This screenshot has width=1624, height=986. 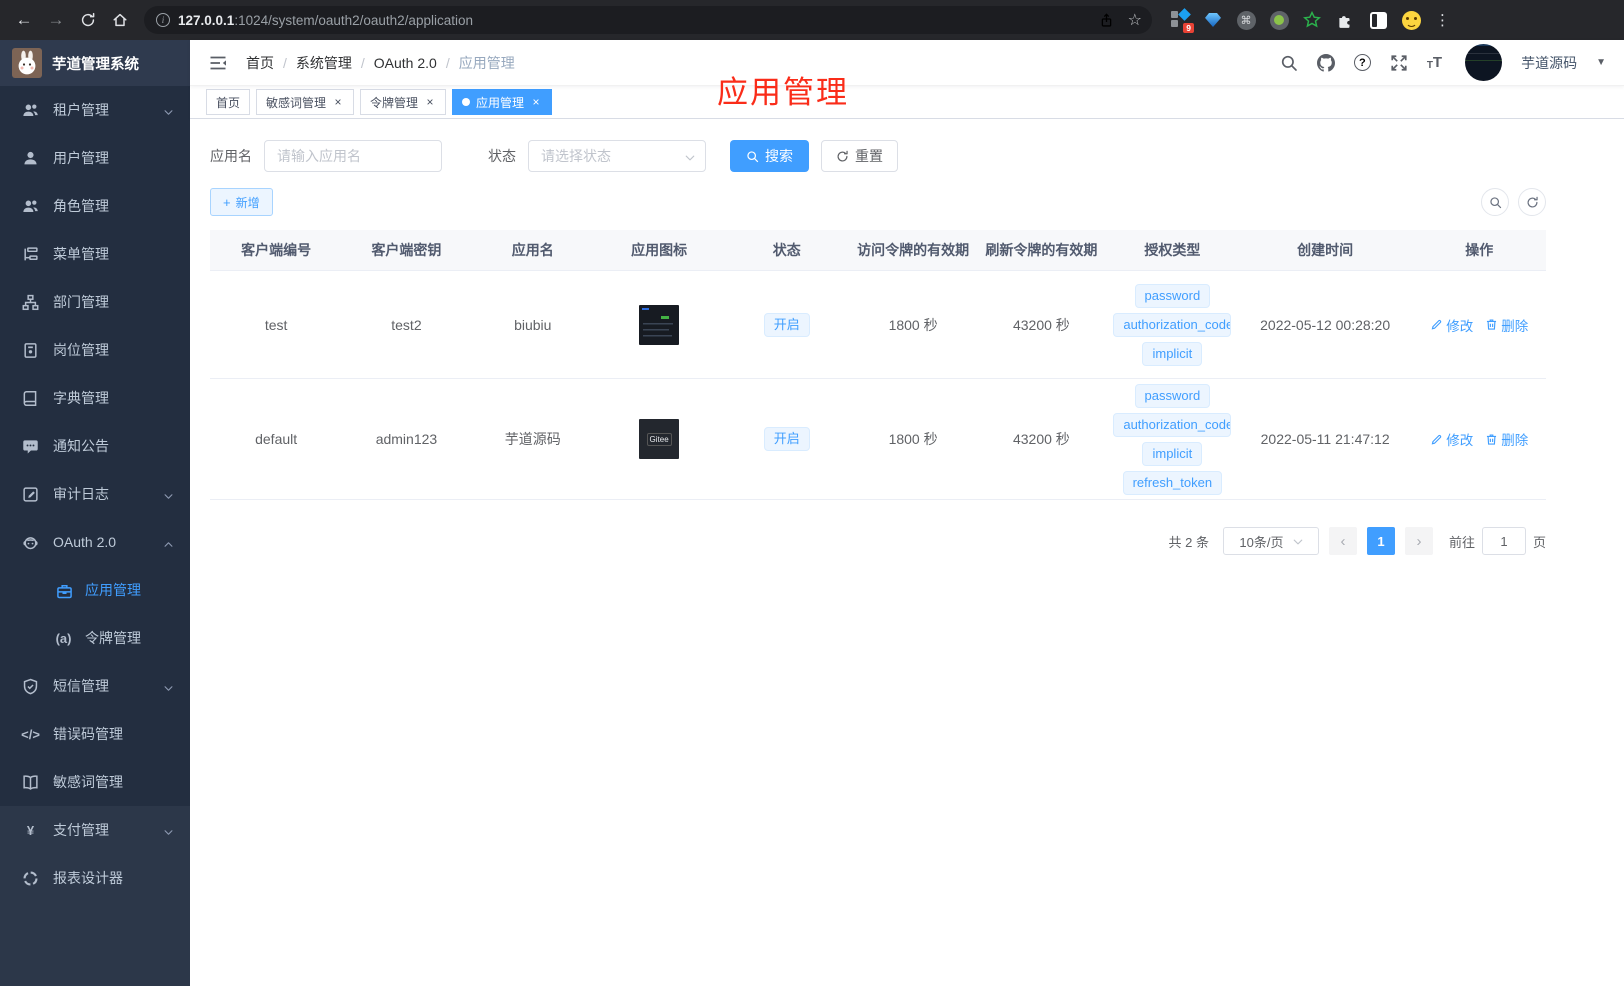 What do you see at coordinates (859, 156) in the screenshot?
I see `reset-button: 重置` at bounding box center [859, 156].